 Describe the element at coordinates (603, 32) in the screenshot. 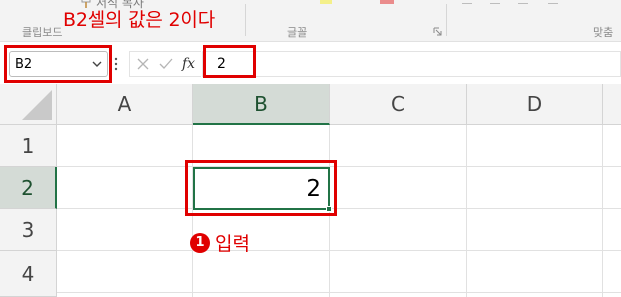

I see `group-label-alignment: 맞춤` at that location.